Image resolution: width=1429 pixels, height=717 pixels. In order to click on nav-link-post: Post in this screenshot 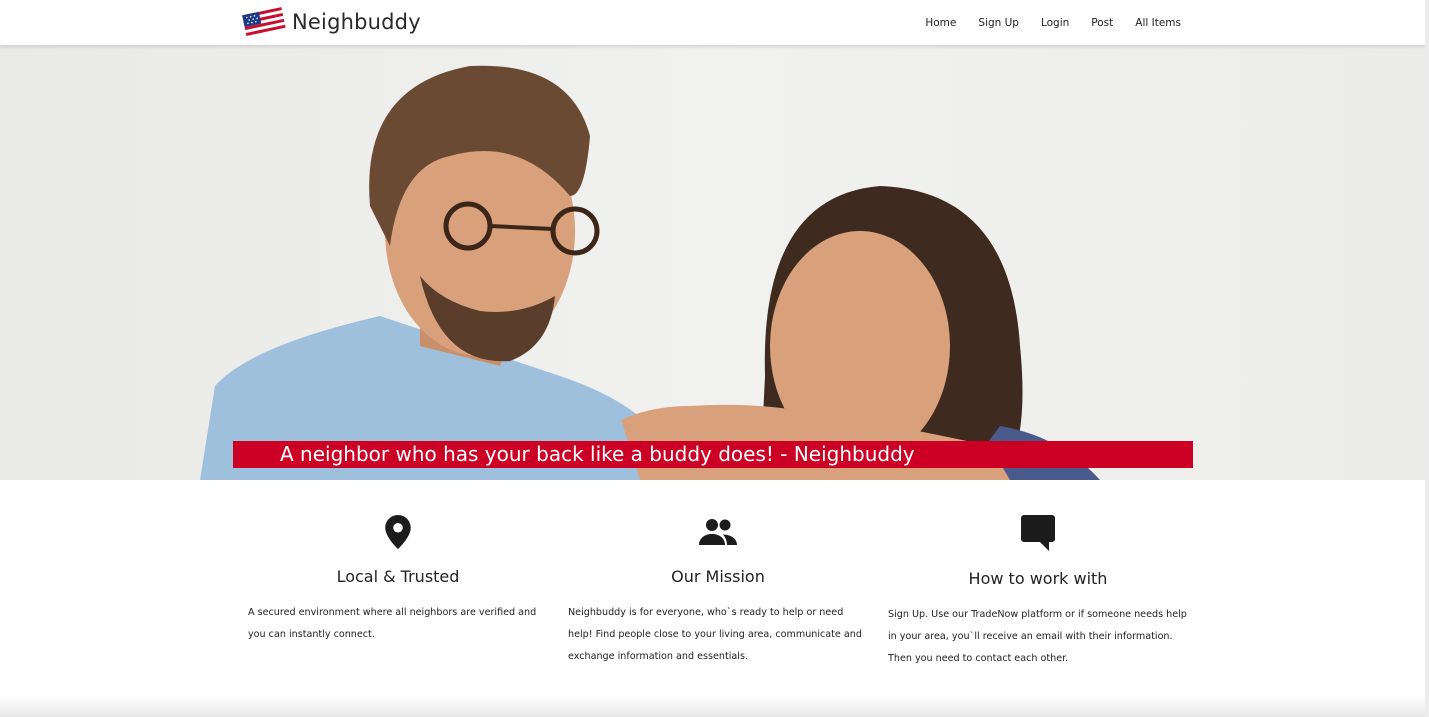, I will do `click(1102, 23)`.